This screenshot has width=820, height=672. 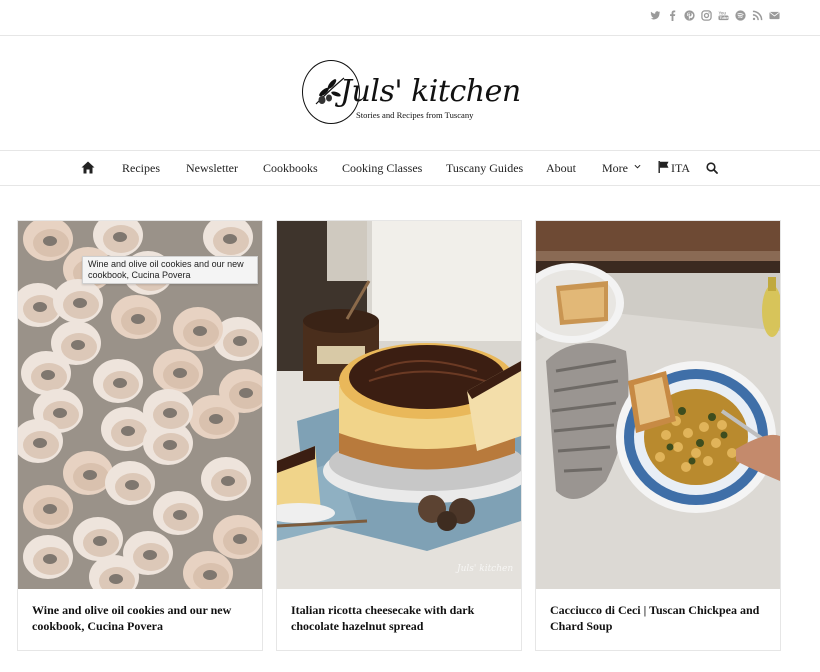 What do you see at coordinates (484, 569) in the screenshot?
I see `svg-text: Juls' kitchen` at bounding box center [484, 569].